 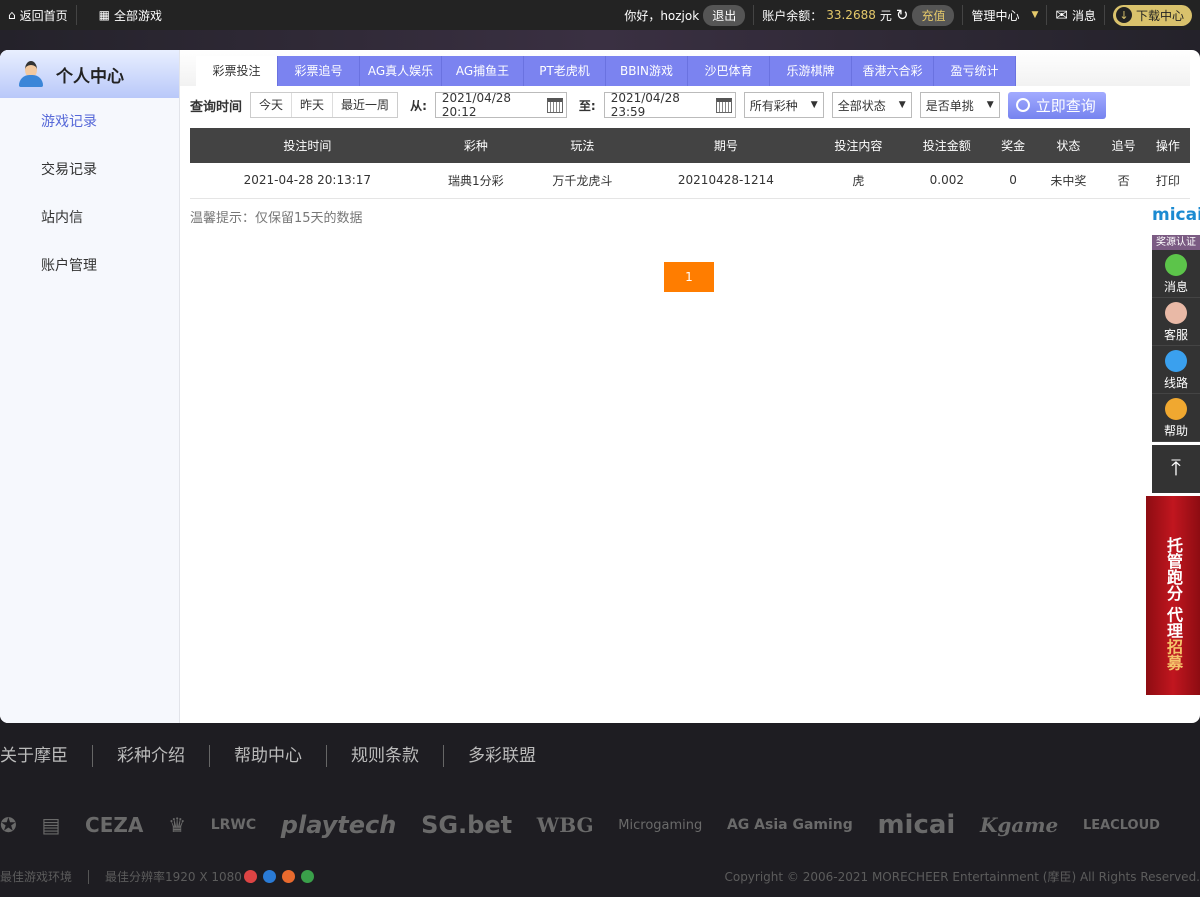 What do you see at coordinates (1176, 361) in the screenshot?
I see `speedometer-icon` at bounding box center [1176, 361].